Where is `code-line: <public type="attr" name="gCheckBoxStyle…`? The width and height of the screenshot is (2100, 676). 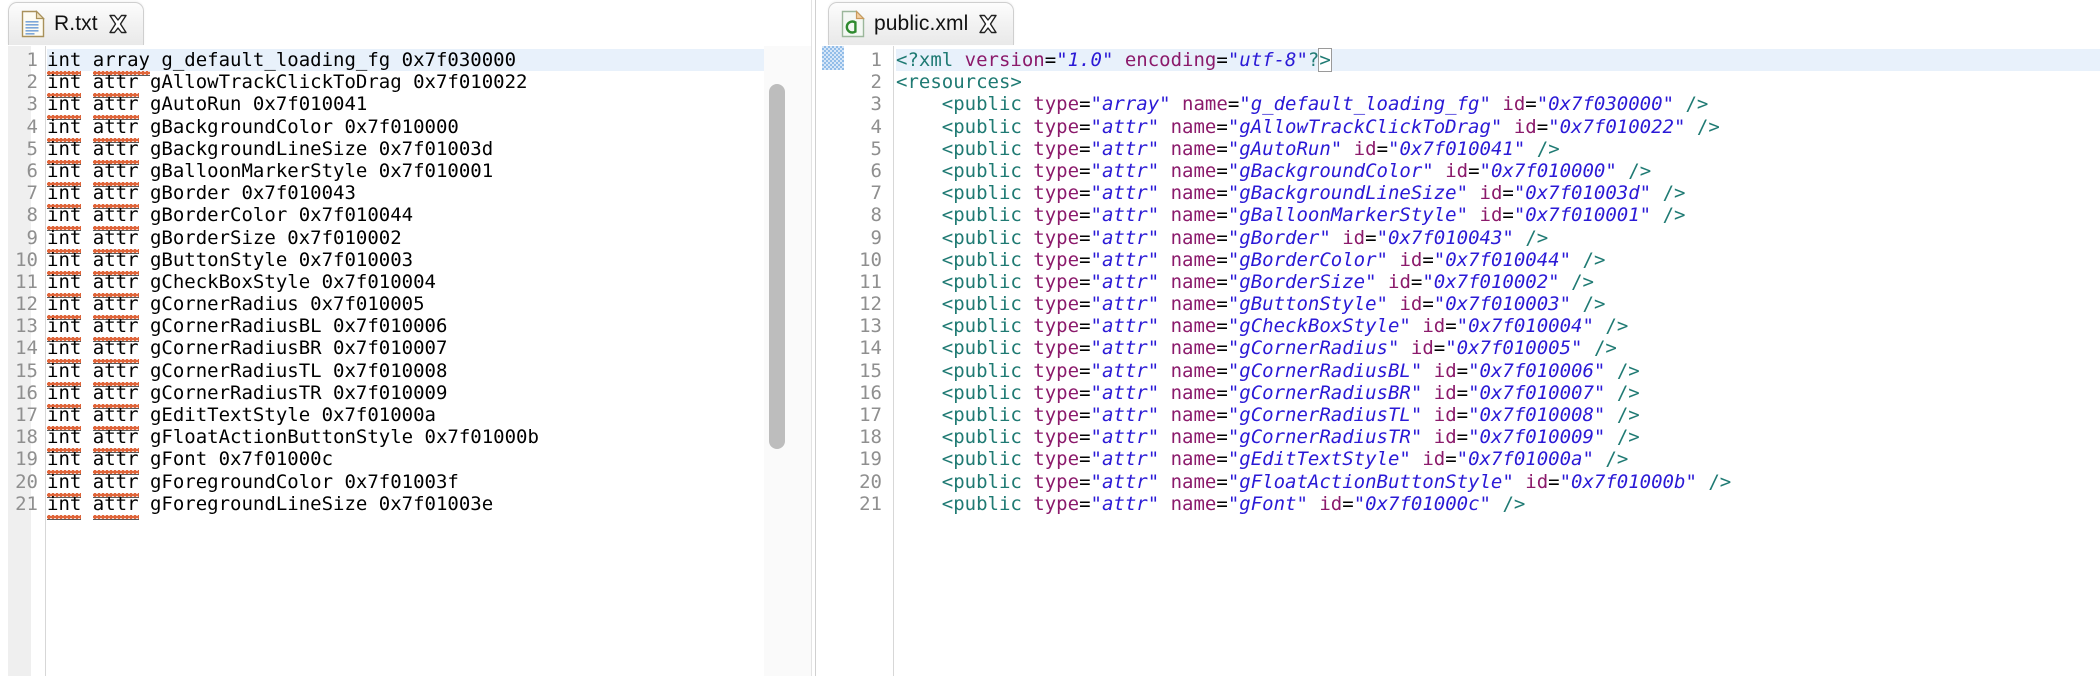
code-line: <public type="attr" name="gCheckBoxStyle… is located at coordinates (1498, 326).